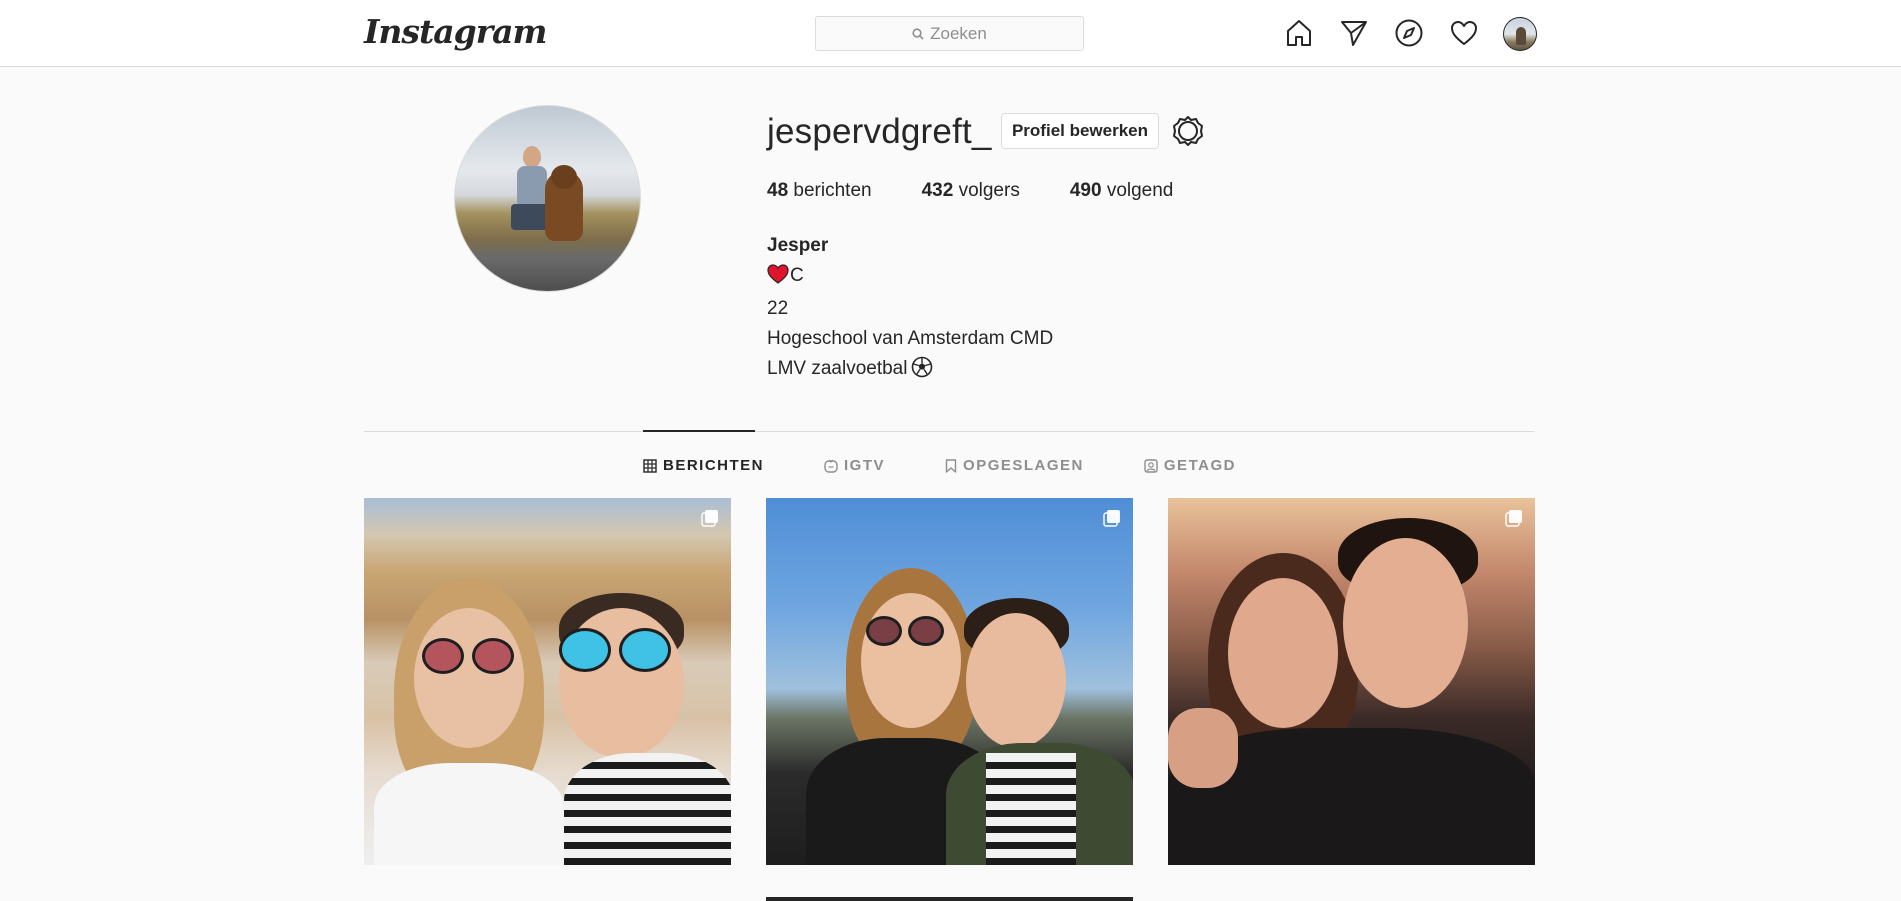 The height and width of the screenshot is (901, 1901). What do you see at coordinates (650, 465) in the screenshot?
I see `grid-icon` at bounding box center [650, 465].